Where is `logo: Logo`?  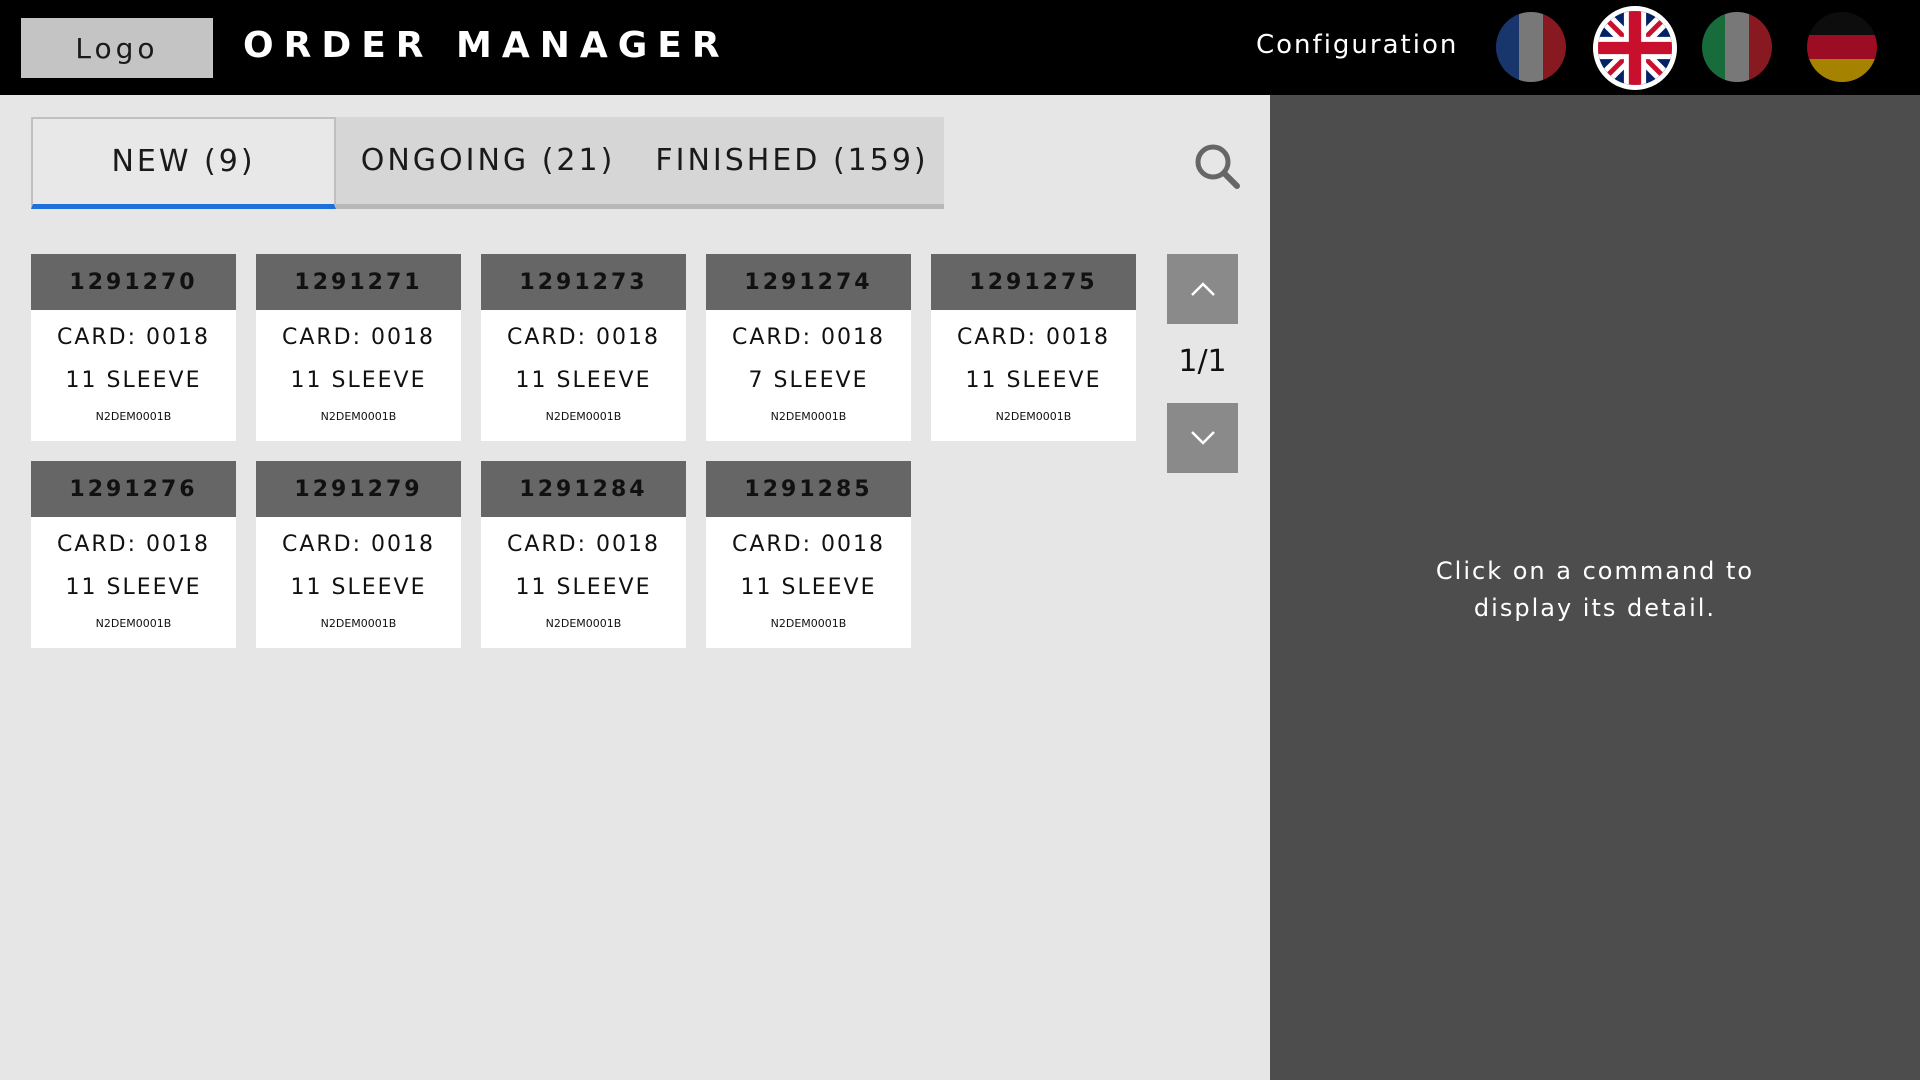
logo: Logo is located at coordinates (117, 48).